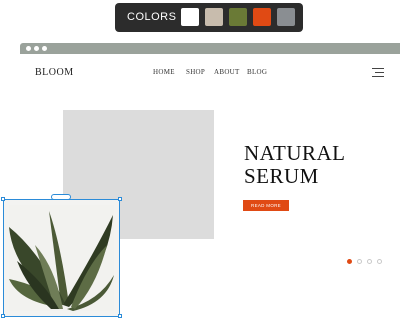 This screenshot has width=400, height=320. What do you see at coordinates (281, 176) in the screenshot?
I see `hero-title-line-2: SERUM` at bounding box center [281, 176].